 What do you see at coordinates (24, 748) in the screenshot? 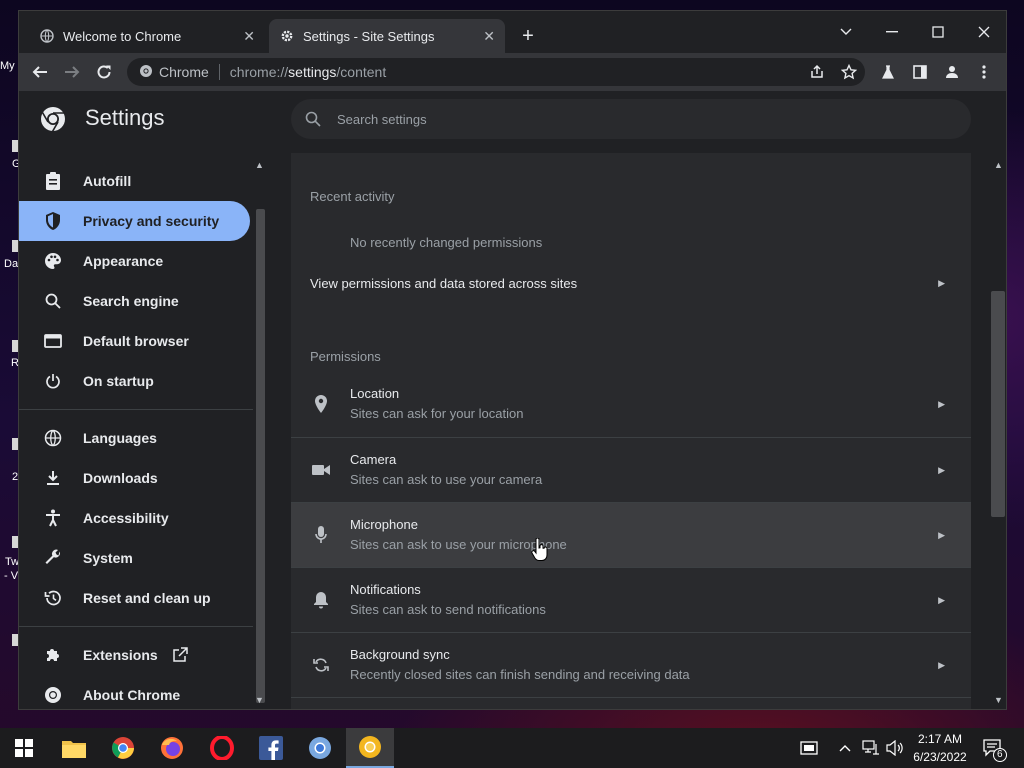
I see `windows-start-icon` at bounding box center [24, 748].